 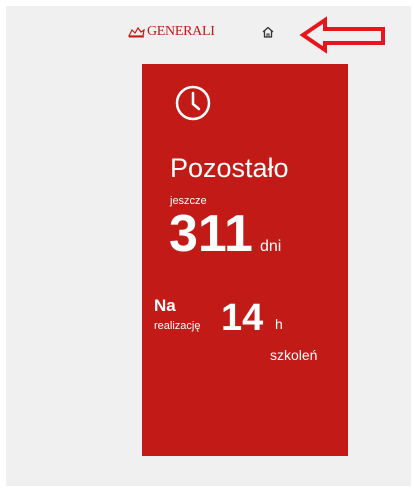 What do you see at coordinates (193, 103) in the screenshot?
I see `clock-icon` at bounding box center [193, 103].